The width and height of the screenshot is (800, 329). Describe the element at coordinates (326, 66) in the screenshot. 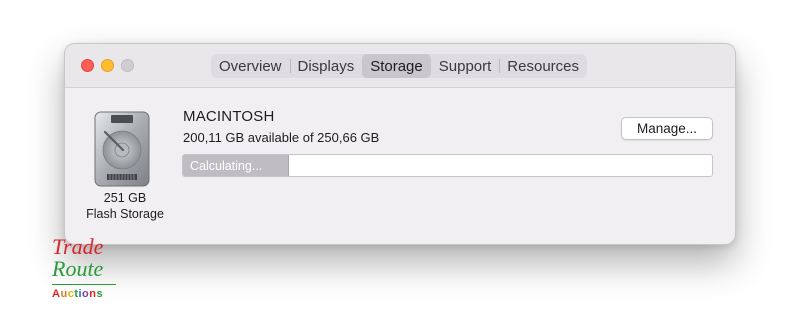

I see `tab-displays: Displays` at that location.